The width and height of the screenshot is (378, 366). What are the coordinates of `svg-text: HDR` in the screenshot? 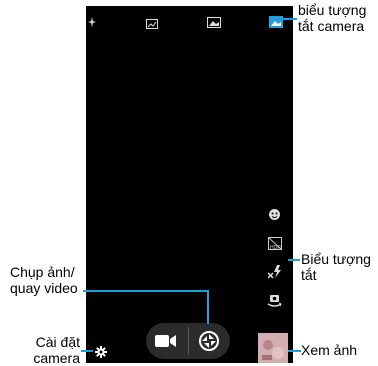 It's located at (275, 247).